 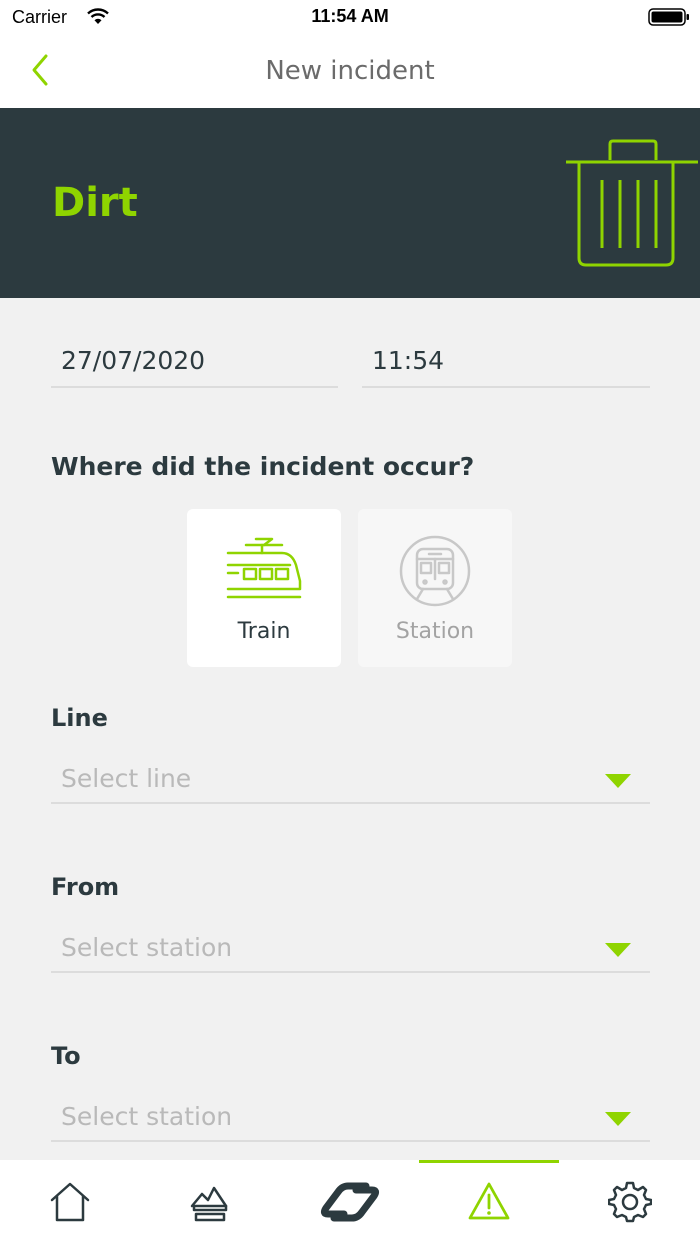 I want to click on warning-icon, so click(x=489, y=1201).